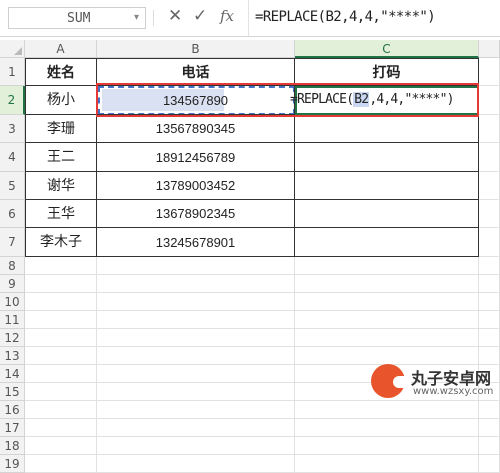 The height and width of the screenshot is (473, 500). Describe the element at coordinates (12, 338) in the screenshot. I see `row-header-12: 12` at that location.